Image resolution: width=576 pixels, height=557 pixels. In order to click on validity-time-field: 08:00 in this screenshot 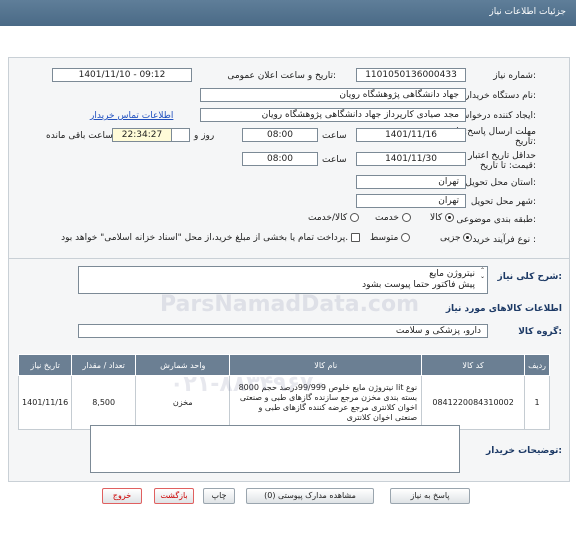, I will do `click(280, 159)`.